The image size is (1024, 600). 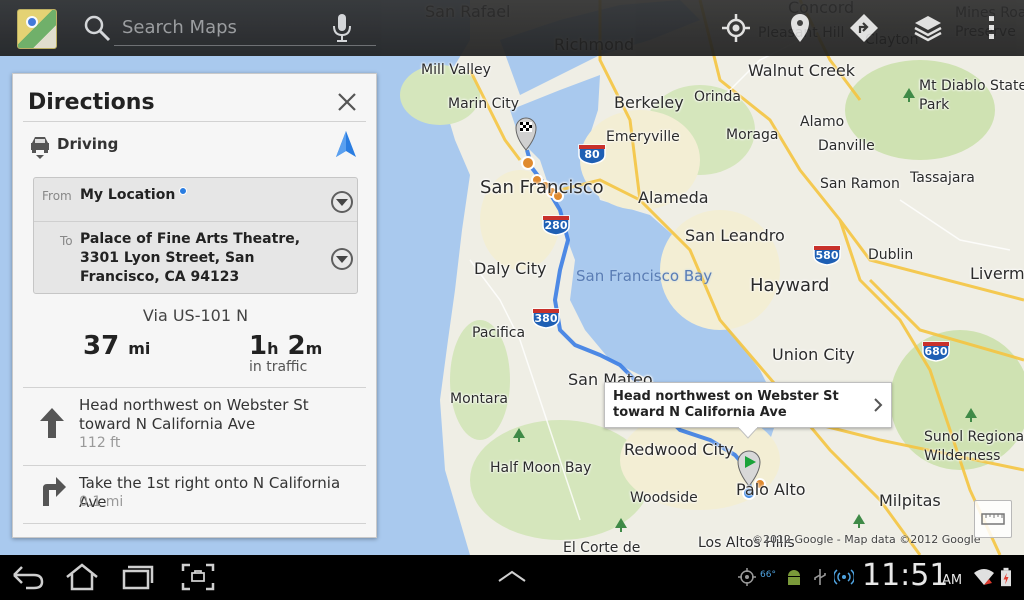 I want to click on divider, so click(x=194, y=121).